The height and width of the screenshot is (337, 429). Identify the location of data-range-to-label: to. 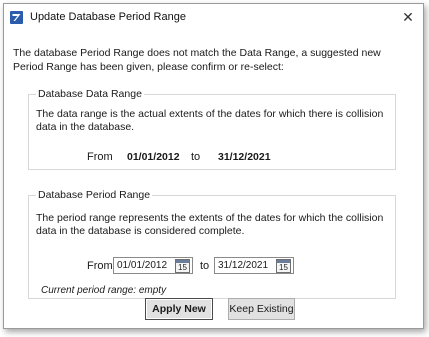
(196, 157).